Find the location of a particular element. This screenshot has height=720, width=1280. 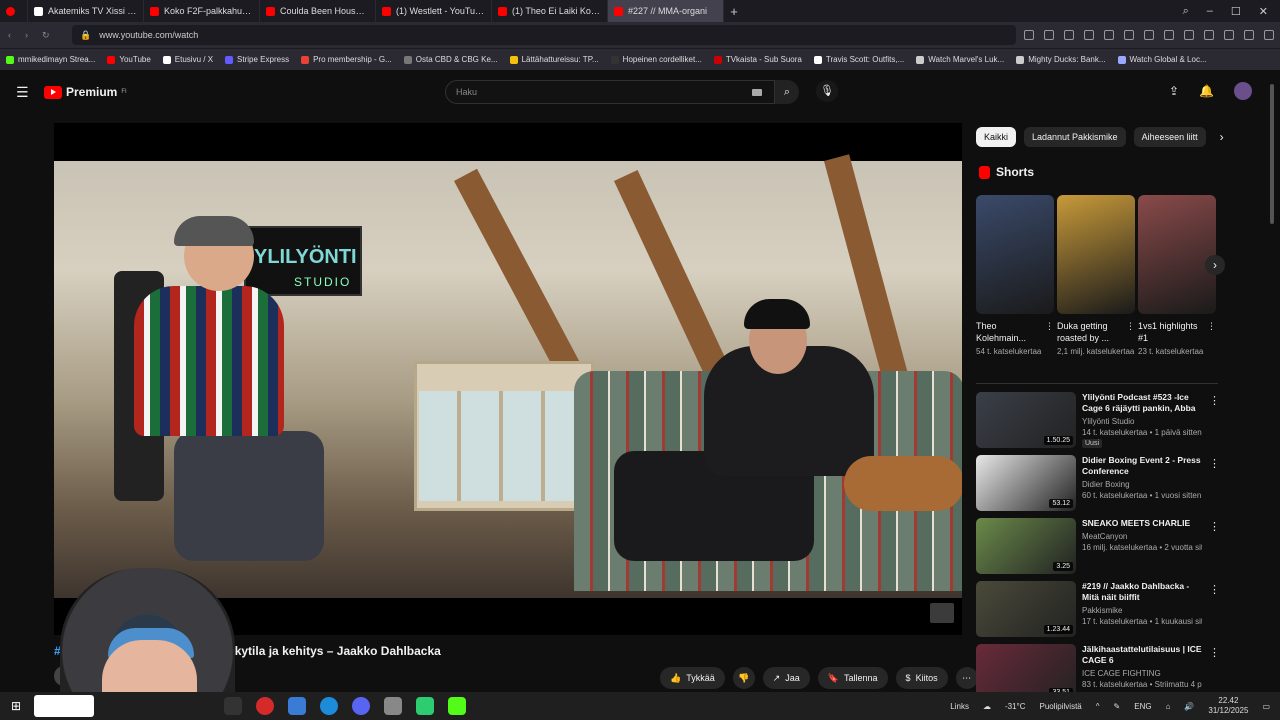

shorts-next-icon: › is located at coordinates (1215, 265).